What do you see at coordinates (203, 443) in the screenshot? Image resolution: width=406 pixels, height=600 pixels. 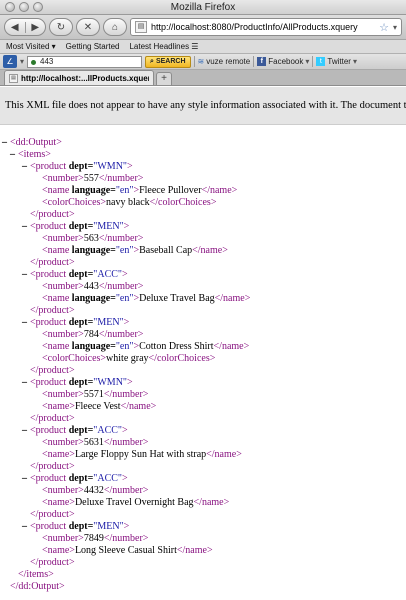 I see `xml-number-element: <number>5631</number>` at bounding box center [203, 443].